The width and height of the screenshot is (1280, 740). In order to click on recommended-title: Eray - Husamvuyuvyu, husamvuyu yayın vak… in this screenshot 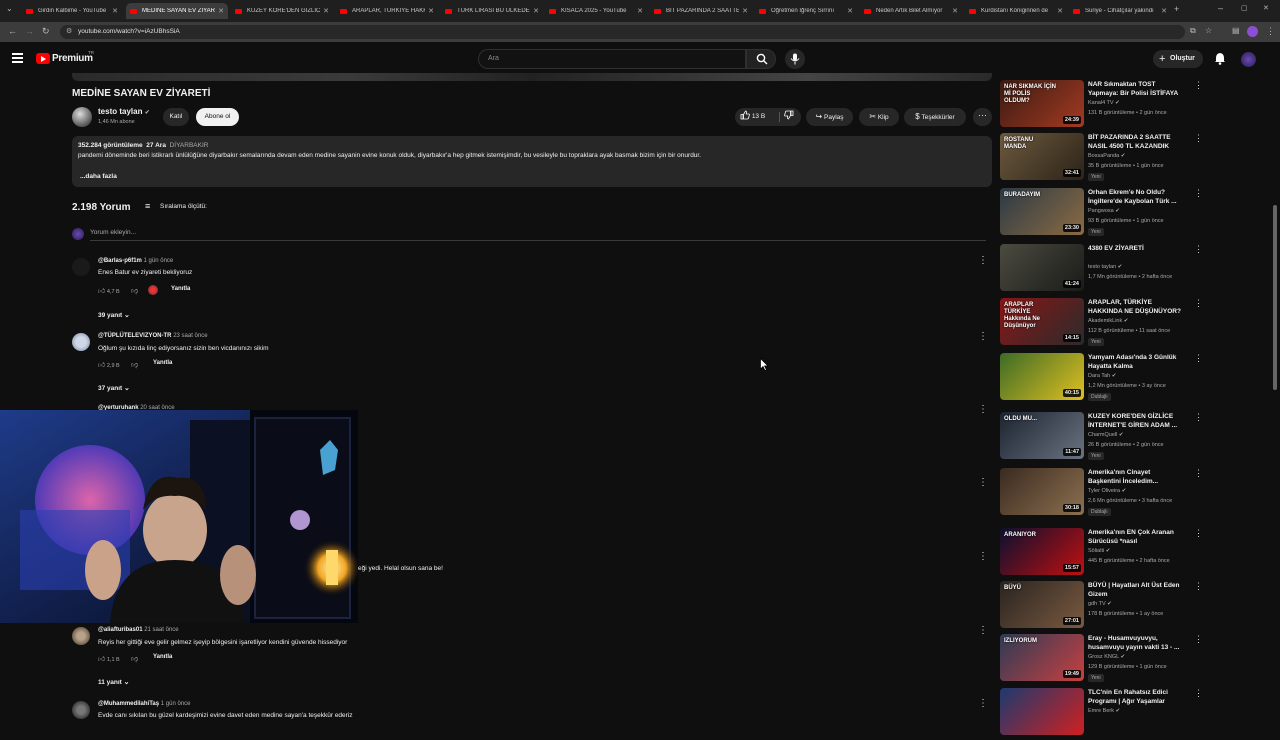, I will do `click(1136, 643)`.